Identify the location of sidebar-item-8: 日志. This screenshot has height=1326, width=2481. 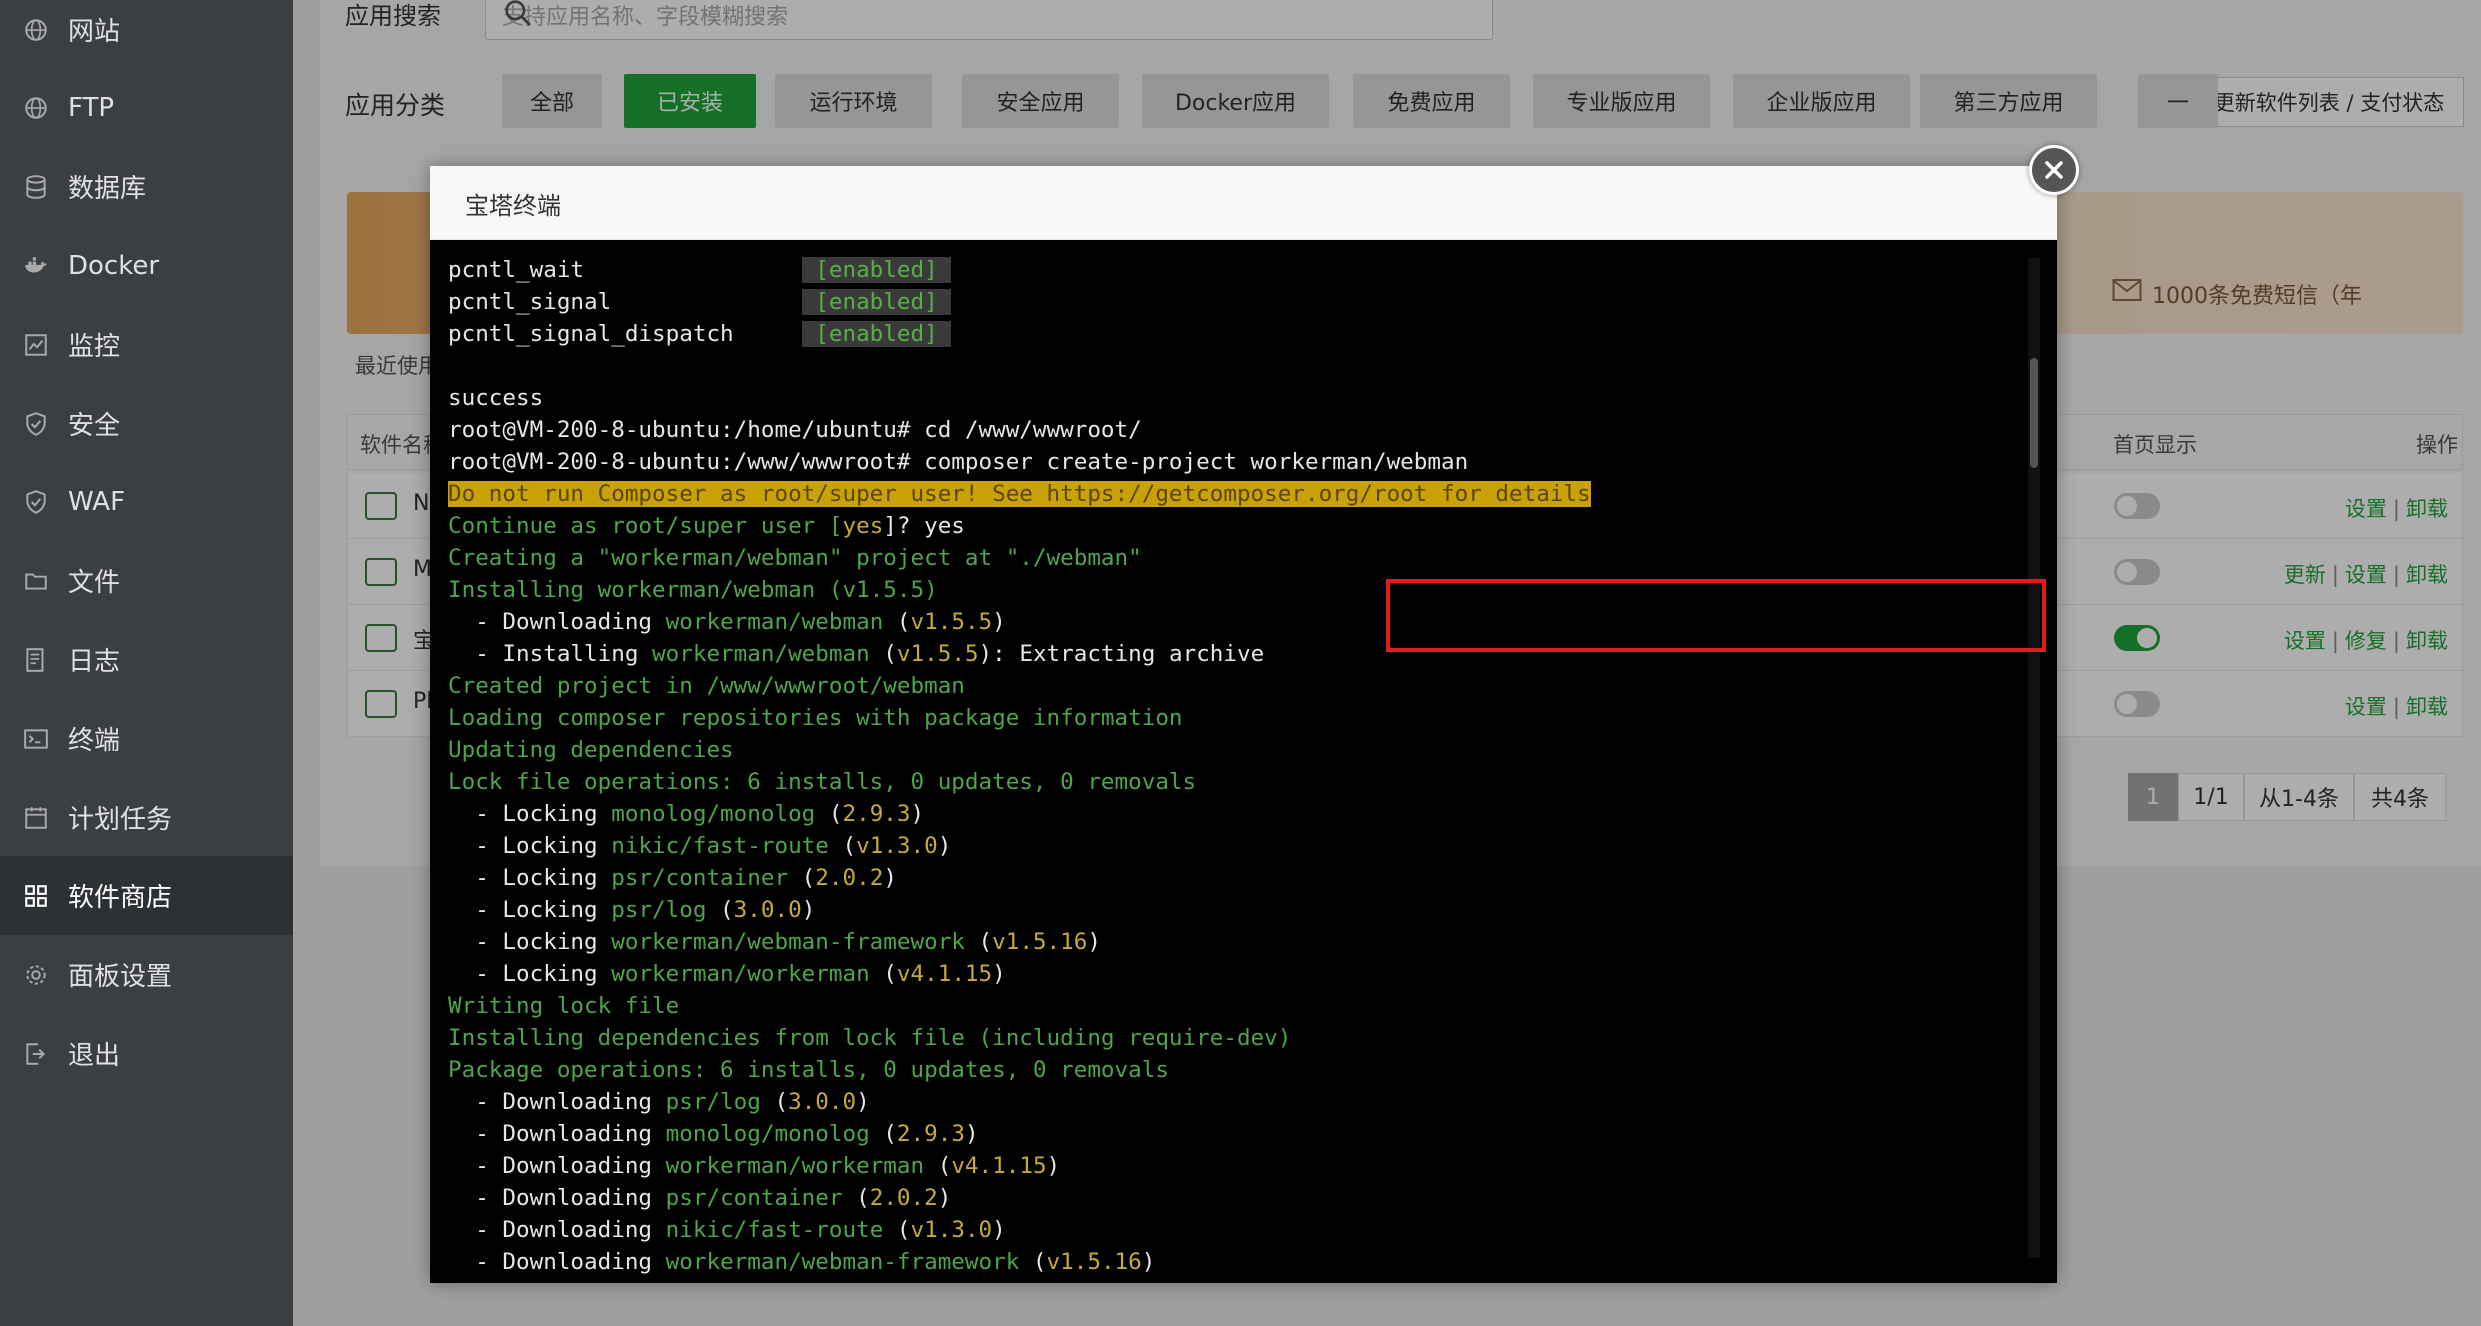
(146, 659).